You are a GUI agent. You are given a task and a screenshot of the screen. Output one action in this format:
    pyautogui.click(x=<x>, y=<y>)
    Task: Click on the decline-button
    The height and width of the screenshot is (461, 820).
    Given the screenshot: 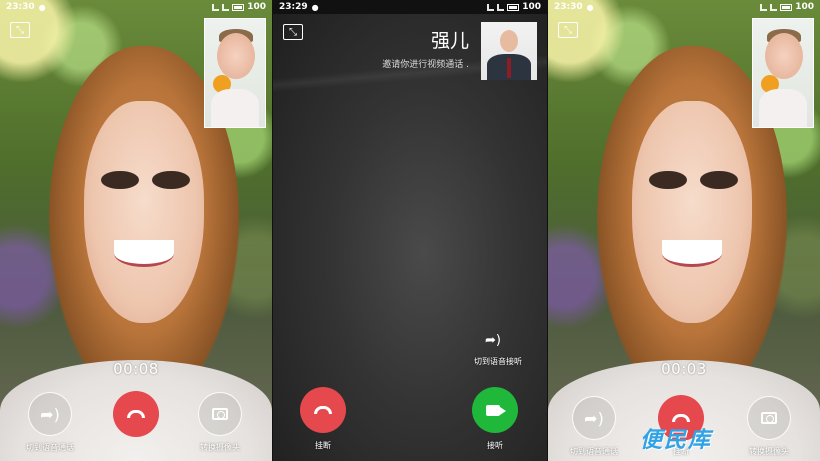 What is the action you would take?
    pyautogui.click(x=323, y=410)
    